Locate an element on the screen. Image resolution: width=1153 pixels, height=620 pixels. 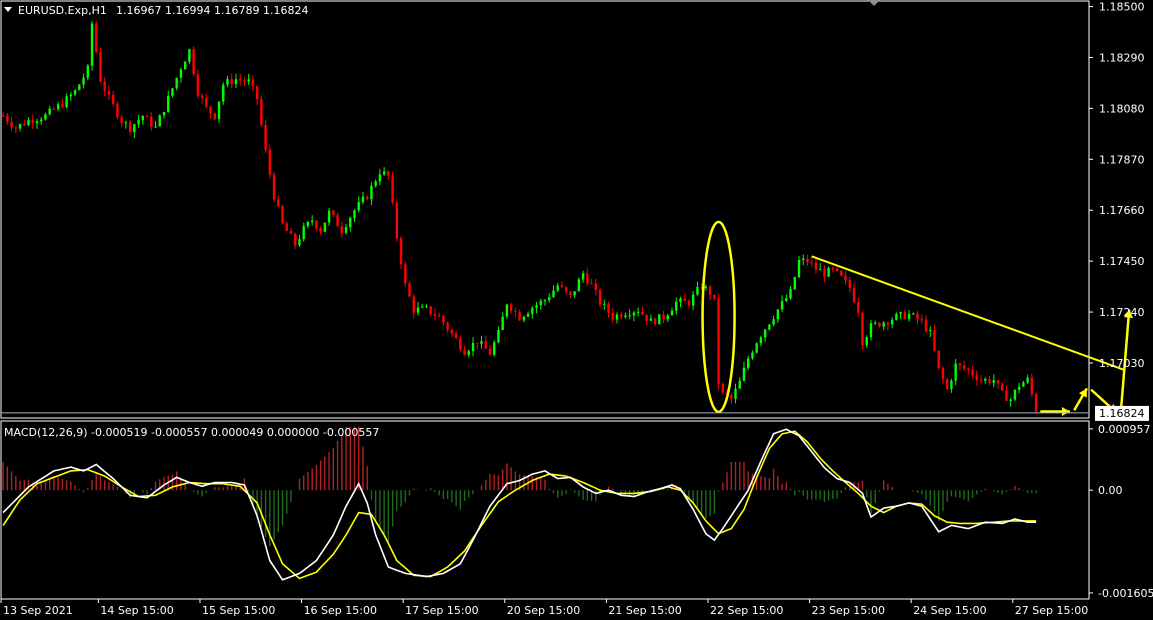
time-tick-label: 21 Sep 15:00 is located at coordinates (644, 610).